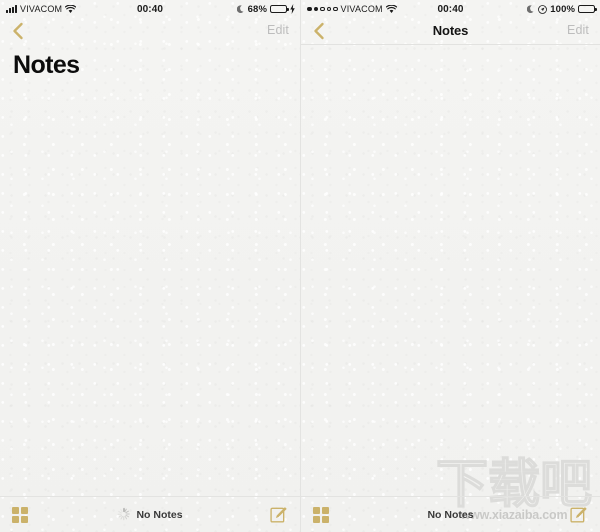  I want to click on lightning-bolt-icon, so click(292, 9).